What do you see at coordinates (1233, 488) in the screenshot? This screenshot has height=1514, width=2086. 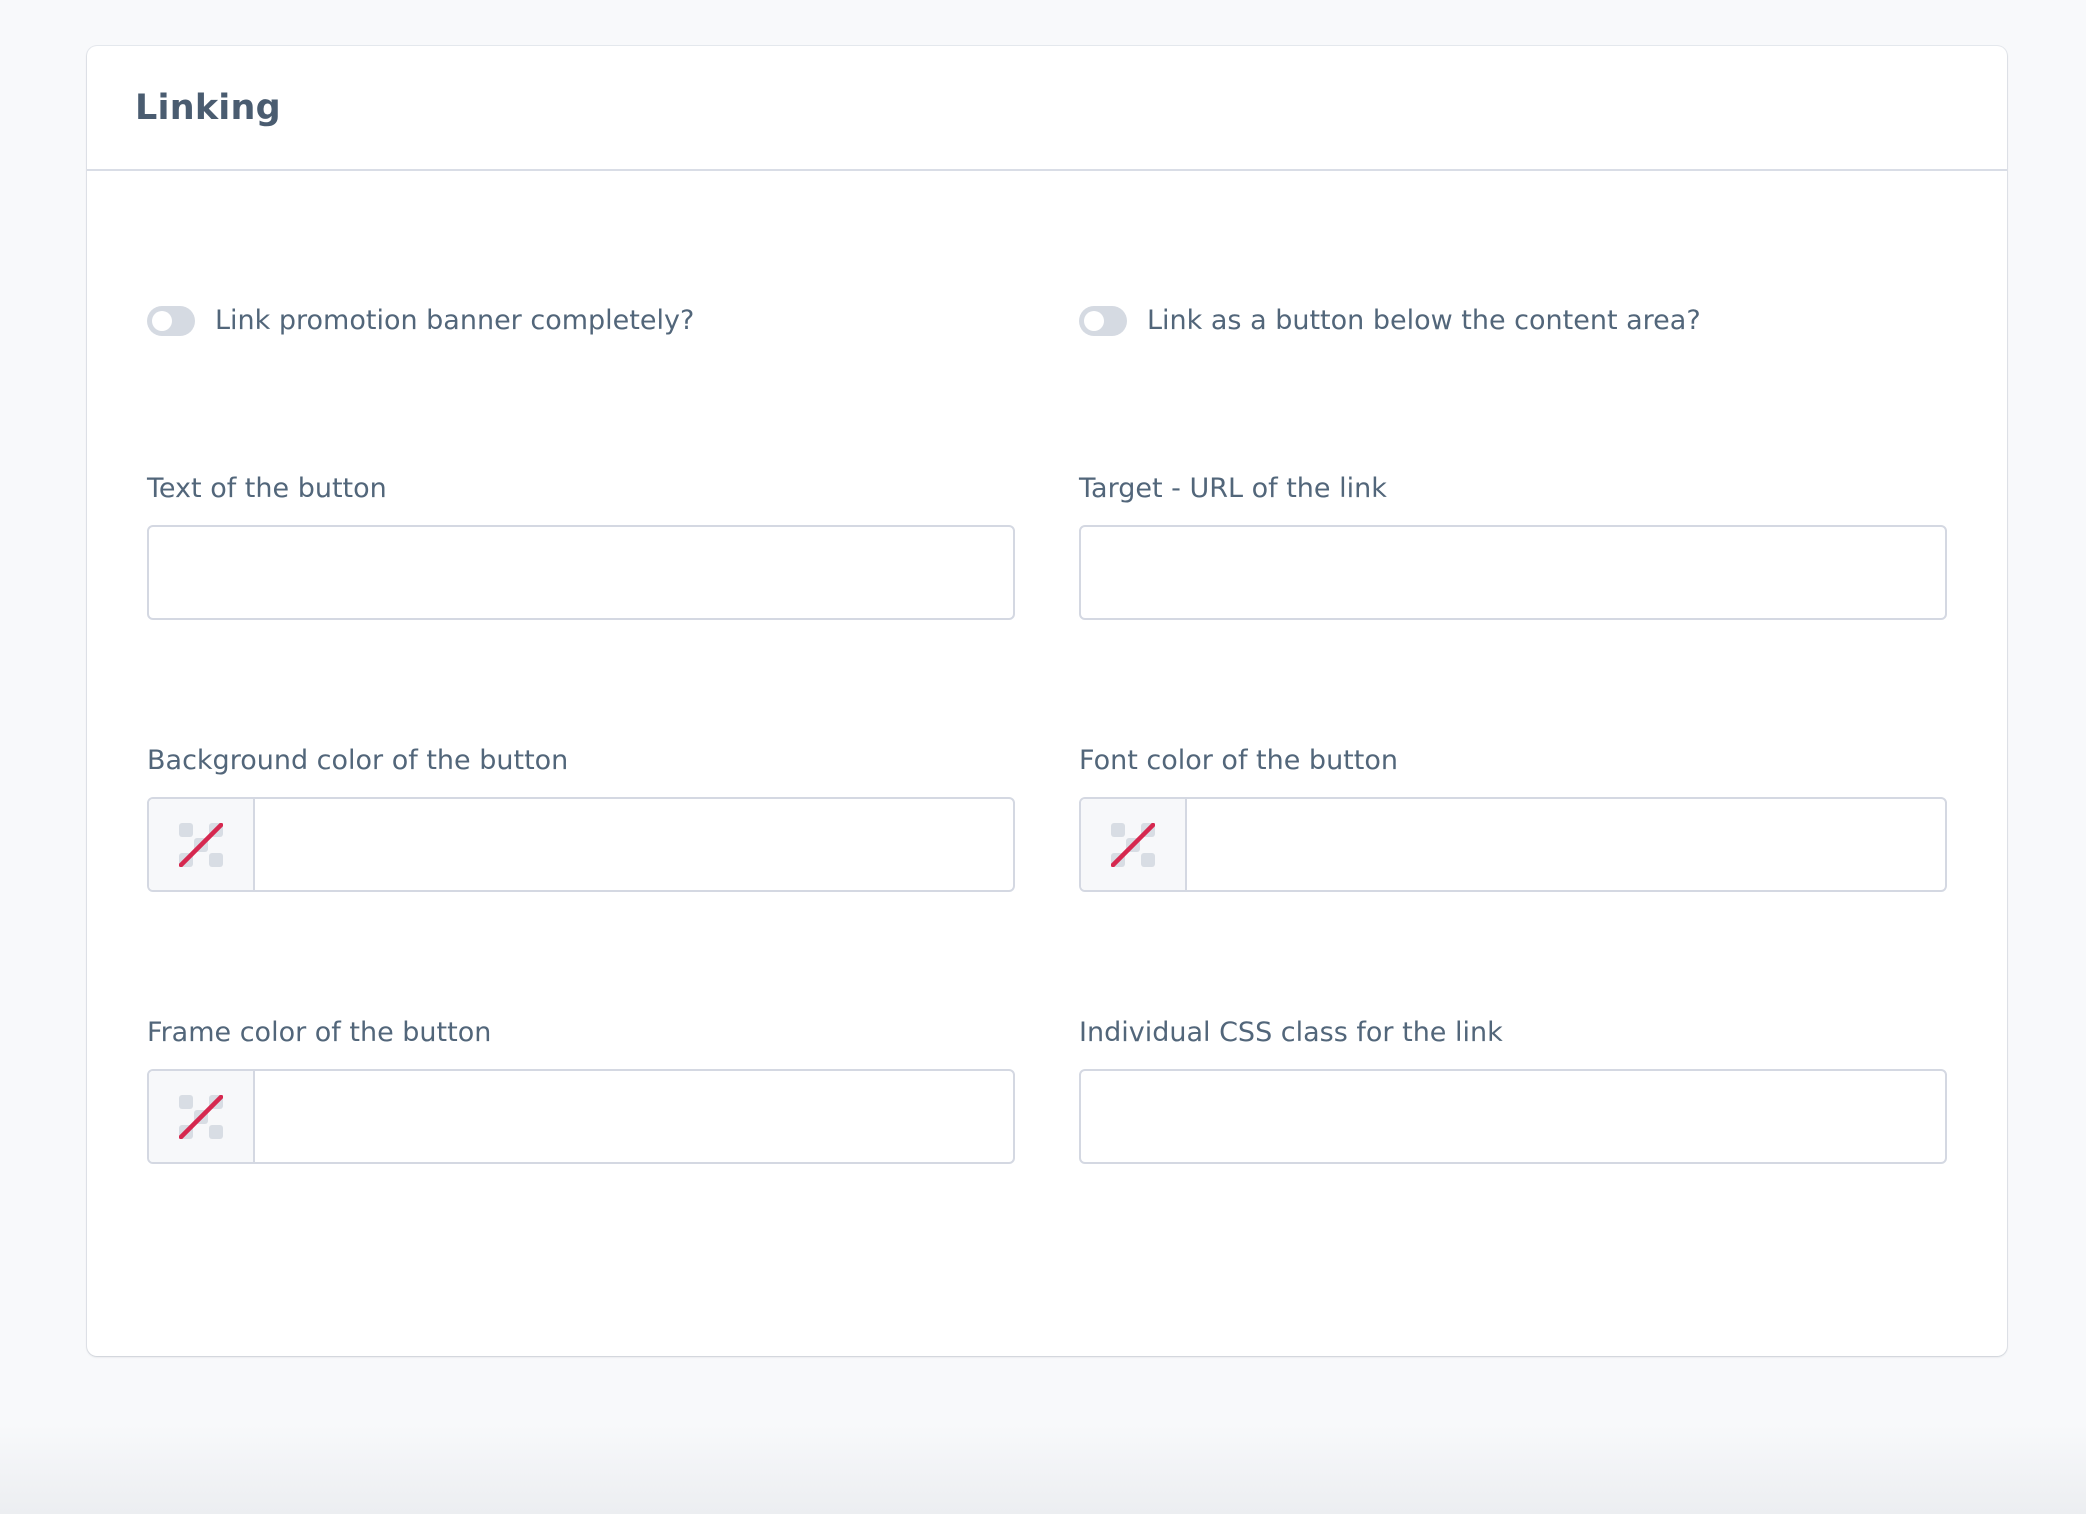 I see `field-label: Target - URL of the link` at bounding box center [1233, 488].